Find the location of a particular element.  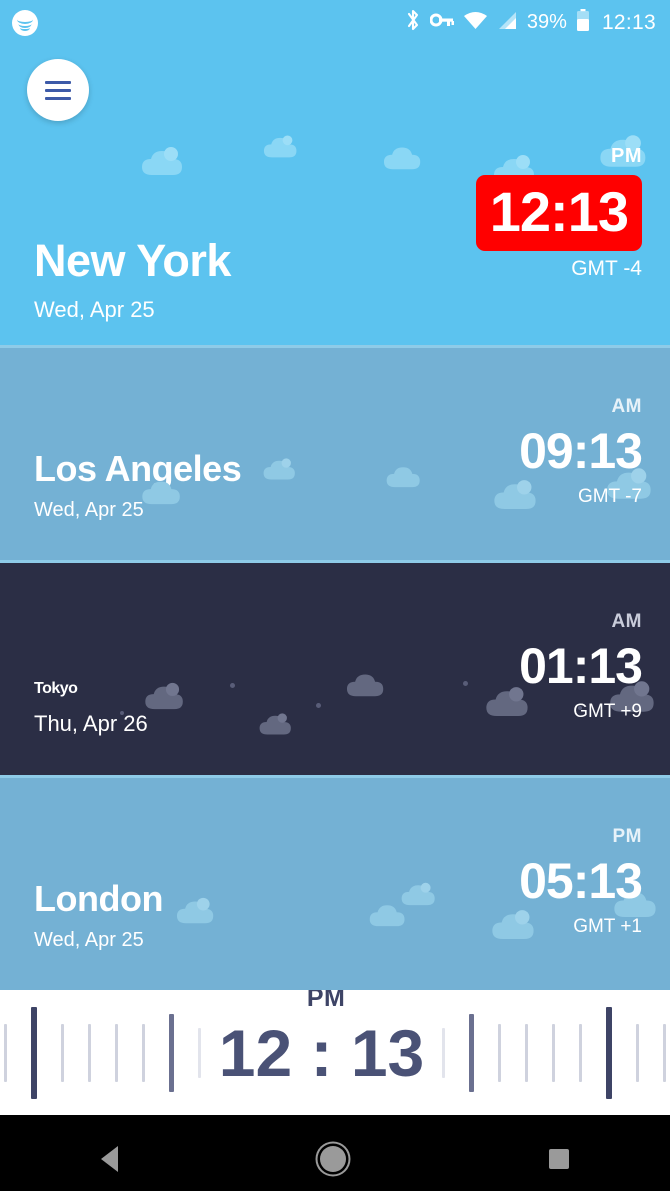

los-angeles-gmt: GMT -7 is located at coordinates (609, 496).